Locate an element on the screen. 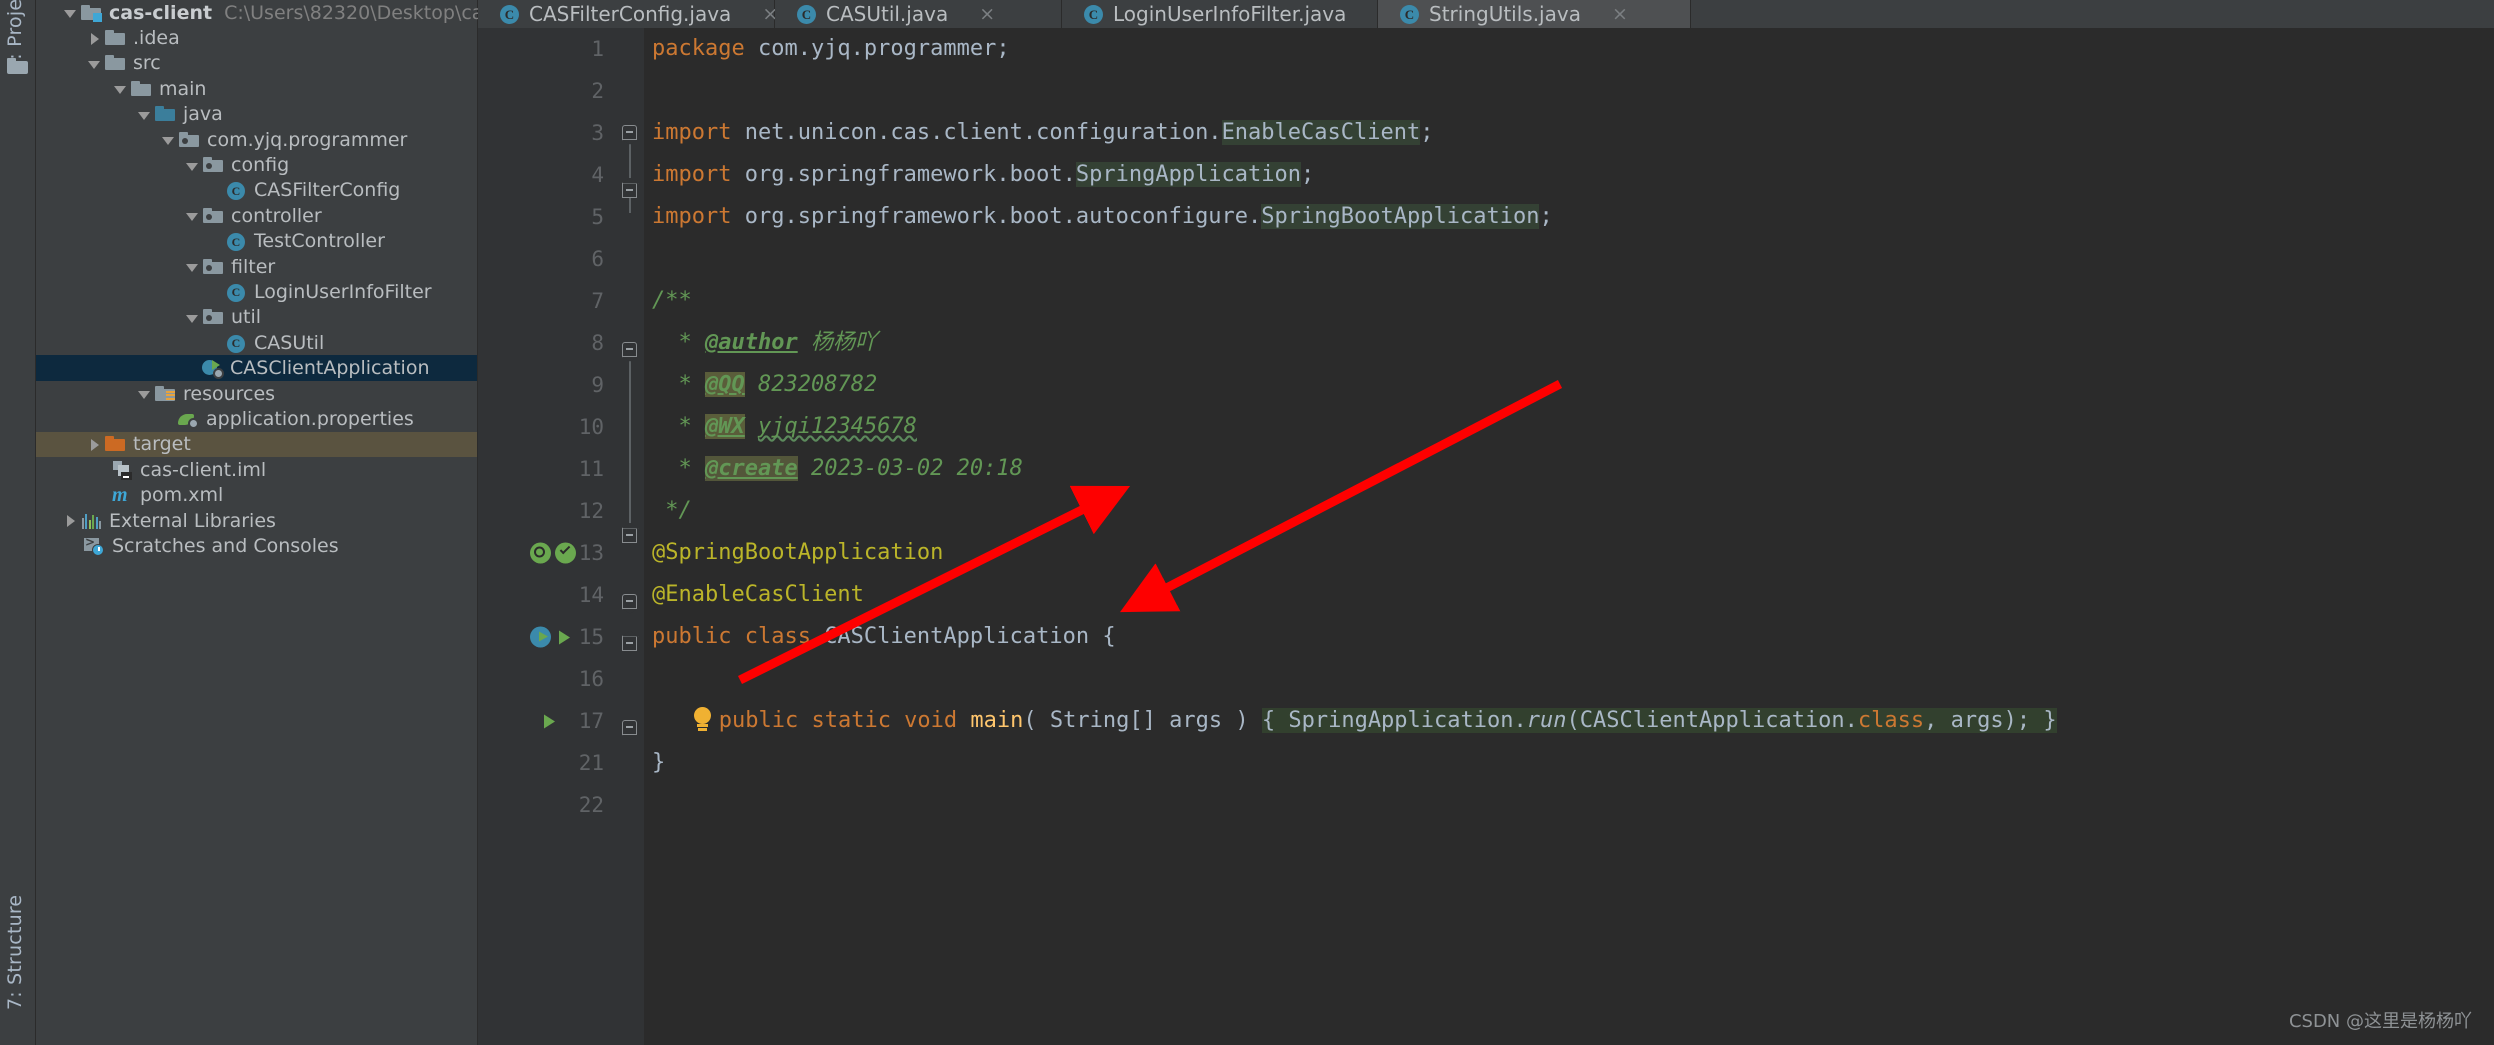 The width and height of the screenshot is (2494, 1045). fold-marker-imports-end is located at coordinates (629, 190).